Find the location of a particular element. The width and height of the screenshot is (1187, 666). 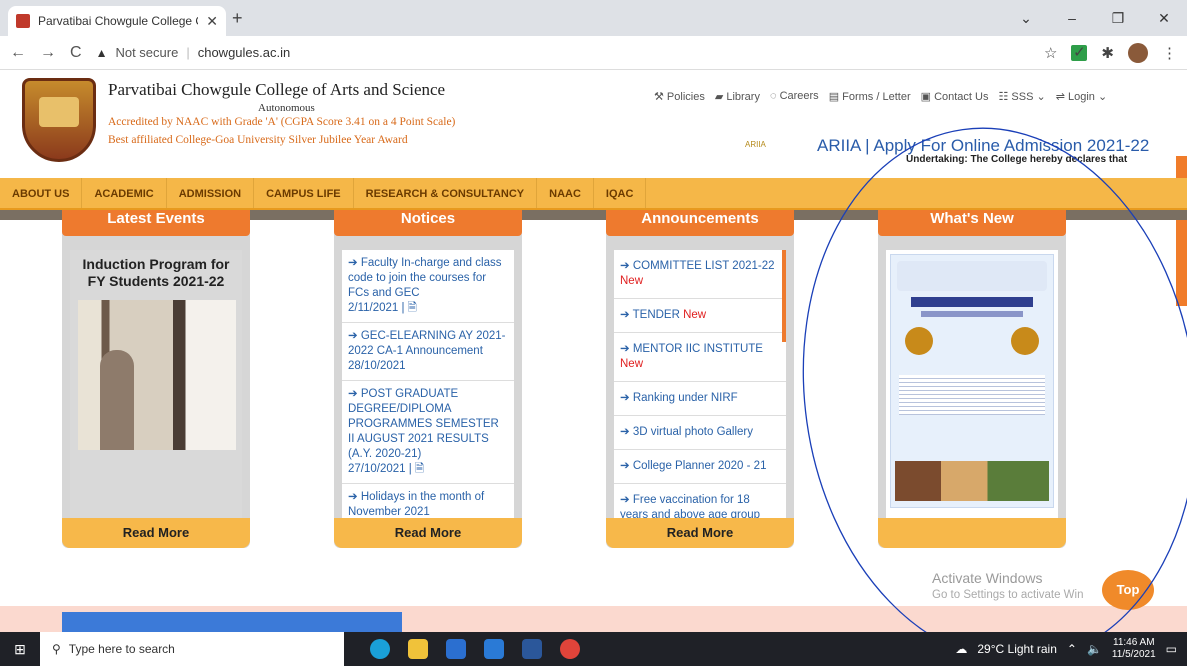

college-logo is located at coordinates (59, 120).